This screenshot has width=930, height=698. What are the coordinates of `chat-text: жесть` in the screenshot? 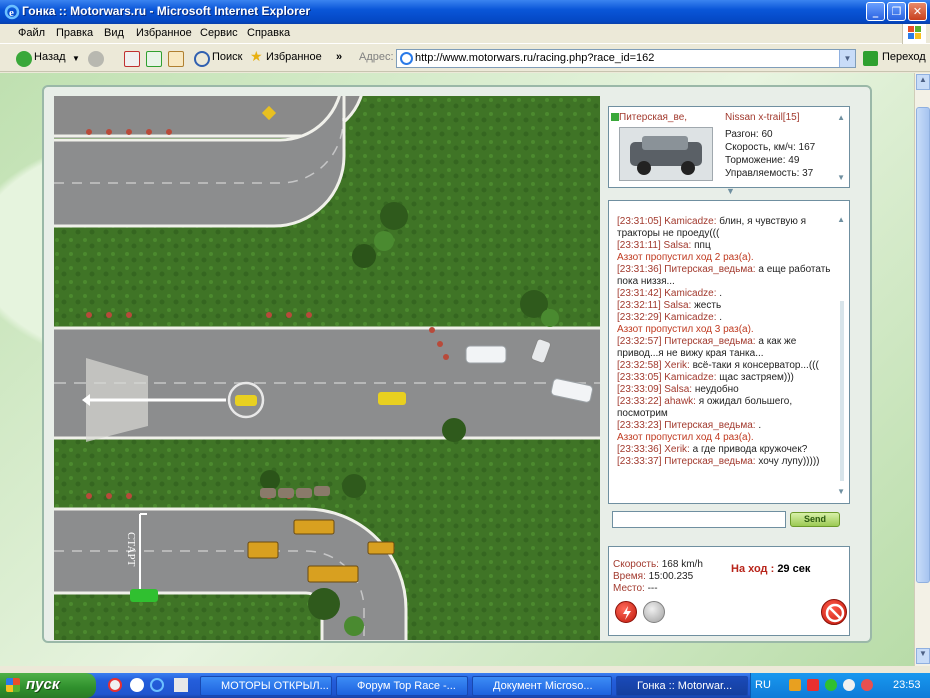 It's located at (708, 305).